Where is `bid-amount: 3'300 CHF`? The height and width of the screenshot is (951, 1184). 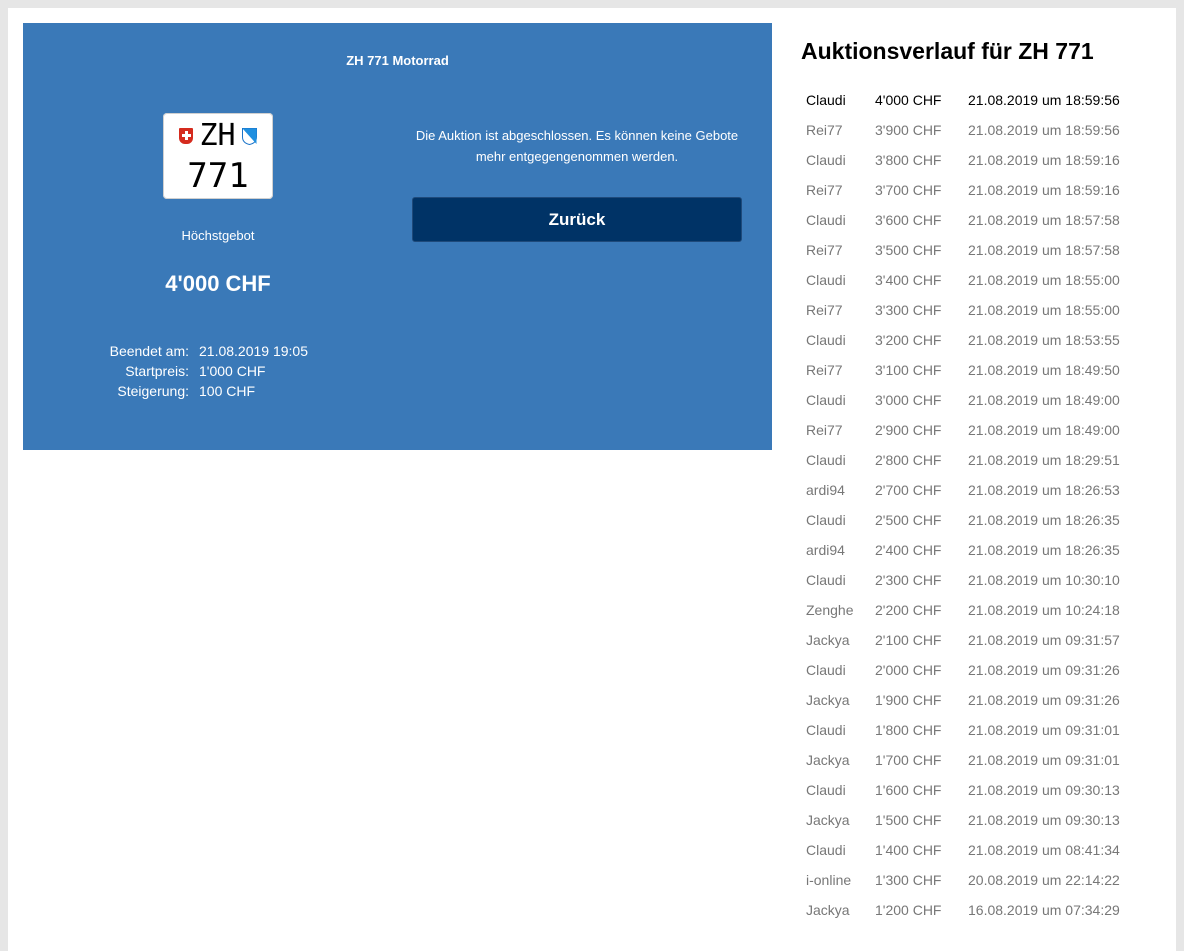
bid-amount: 3'300 CHF is located at coordinates (908, 310).